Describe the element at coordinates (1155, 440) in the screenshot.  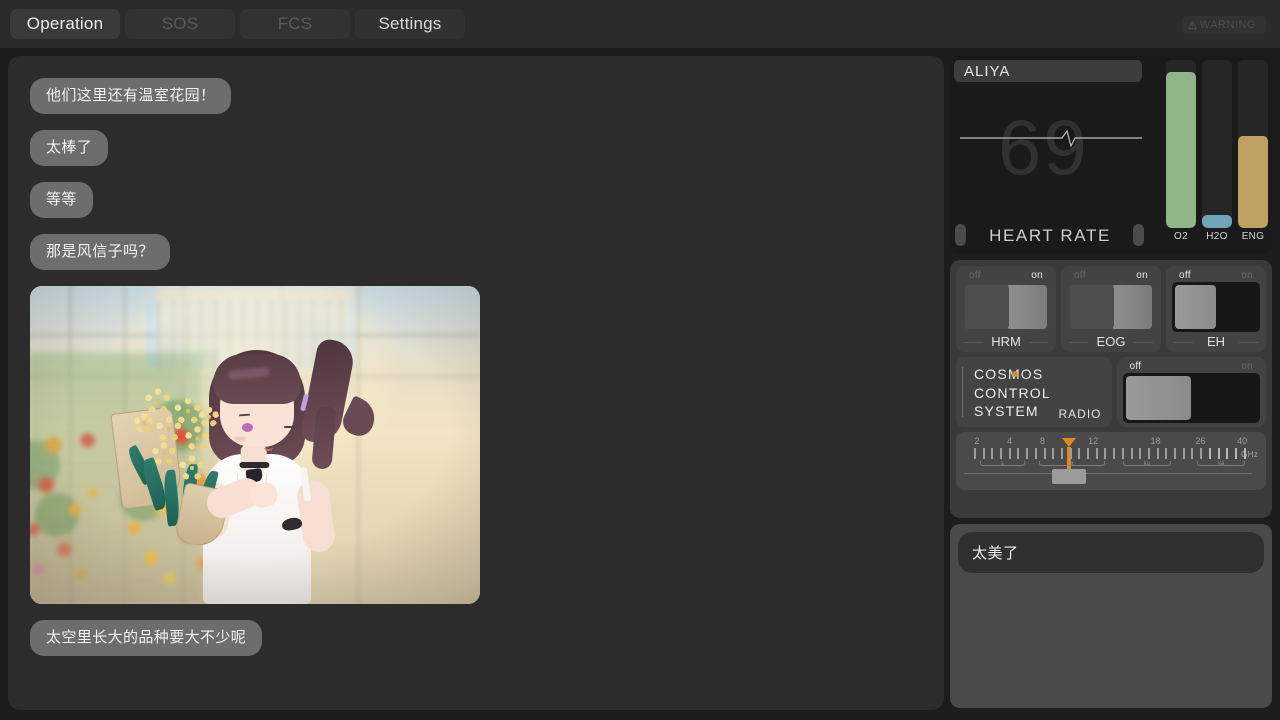
I see `frequency-tick-label: 18` at that location.